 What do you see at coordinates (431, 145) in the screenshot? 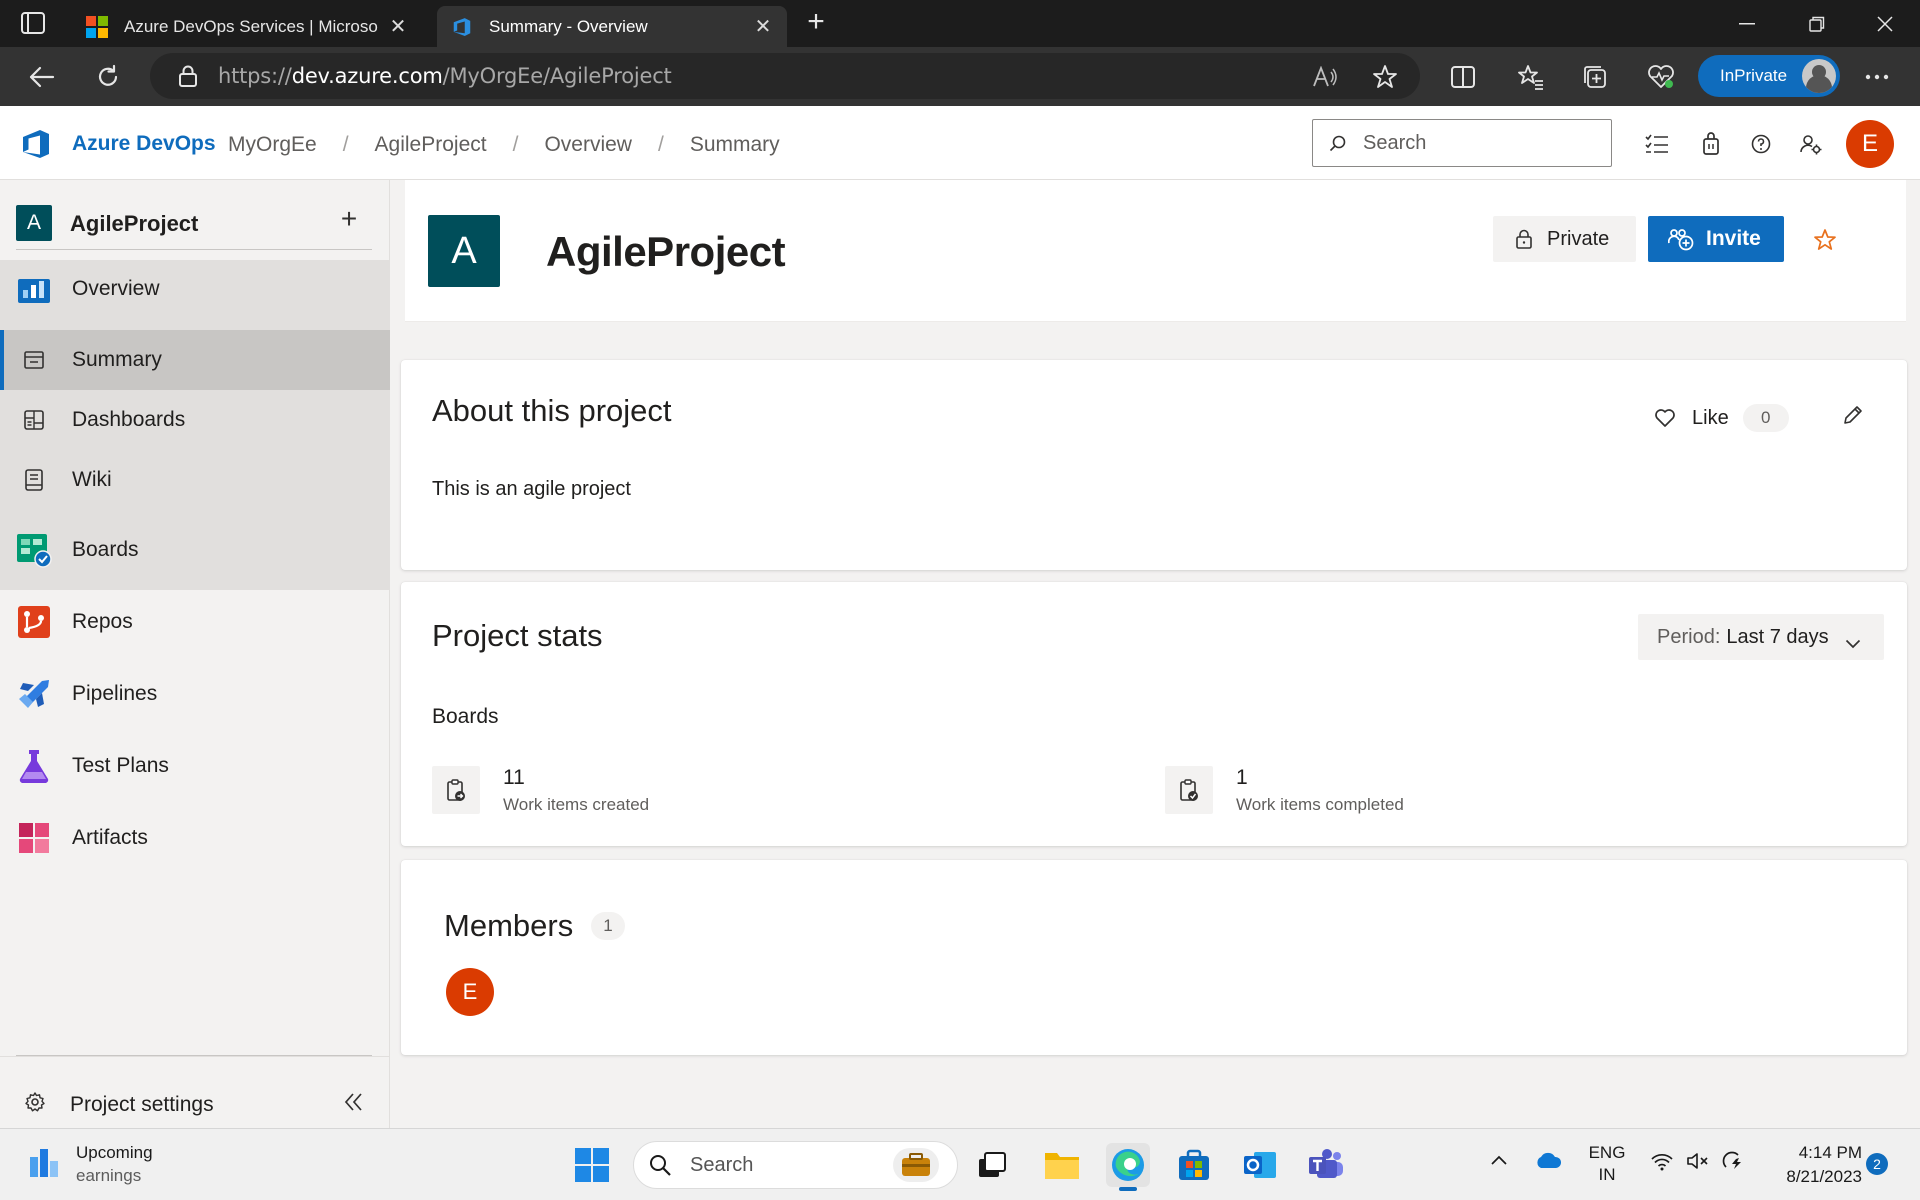
I see `breadcrumb-project: AgileProject` at bounding box center [431, 145].